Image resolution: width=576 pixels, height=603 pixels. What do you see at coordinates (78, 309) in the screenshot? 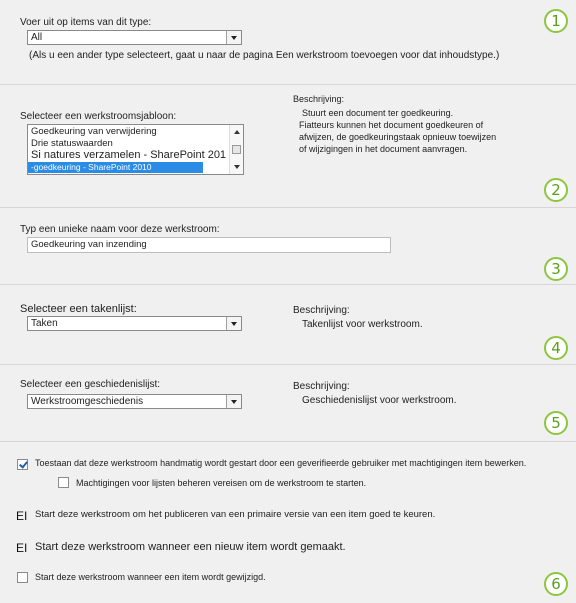
I see `task-list-label: Selecteer een takenlijst:` at bounding box center [78, 309].